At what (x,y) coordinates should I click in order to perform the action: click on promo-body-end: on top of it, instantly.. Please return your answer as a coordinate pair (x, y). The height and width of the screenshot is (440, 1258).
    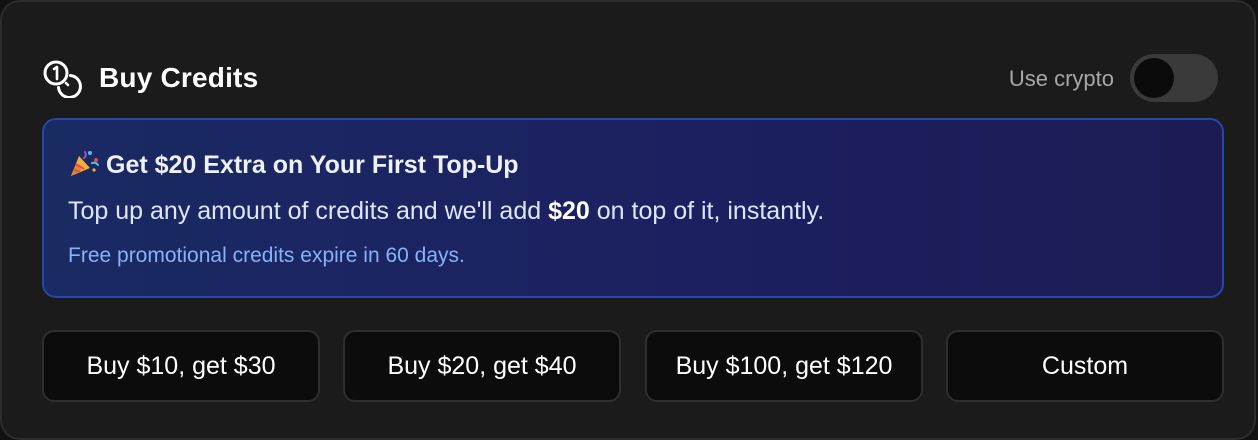
    Looking at the image, I should click on (707, 211).